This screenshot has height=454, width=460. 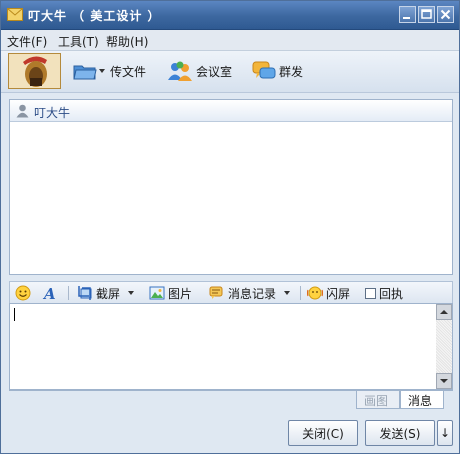 I want to click on window-title: 叮大牛 （ 美工设计 ）, so click(x=94, y=16).